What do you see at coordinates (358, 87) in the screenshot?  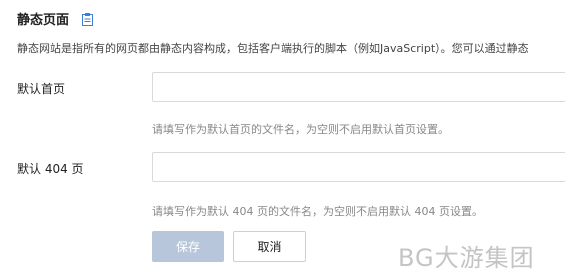 I see `index-page-input` at bounding box center [358, 87].